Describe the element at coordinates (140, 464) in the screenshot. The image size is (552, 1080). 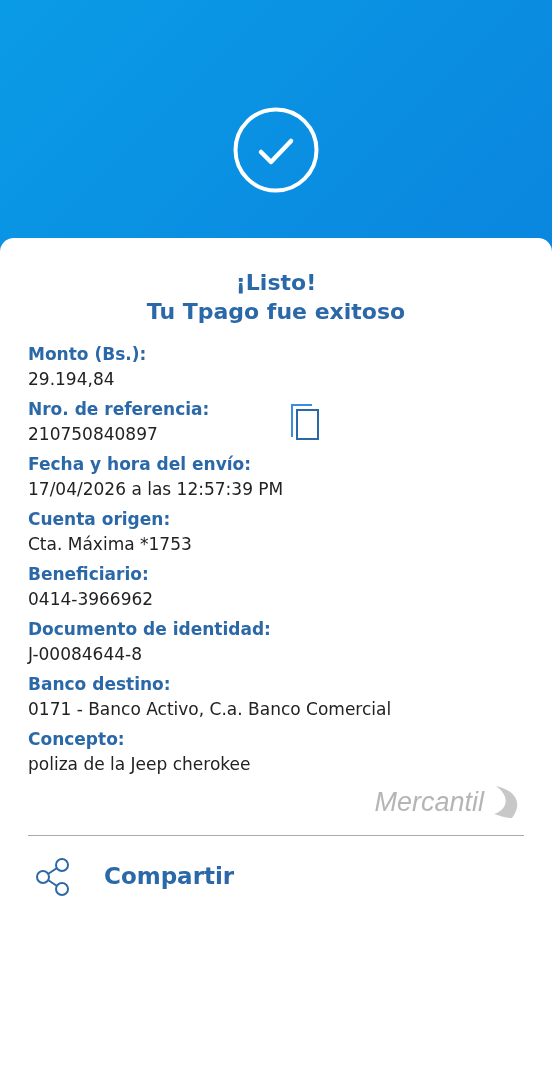
I see `field-label: Fecha y hora del envío:` at that location.